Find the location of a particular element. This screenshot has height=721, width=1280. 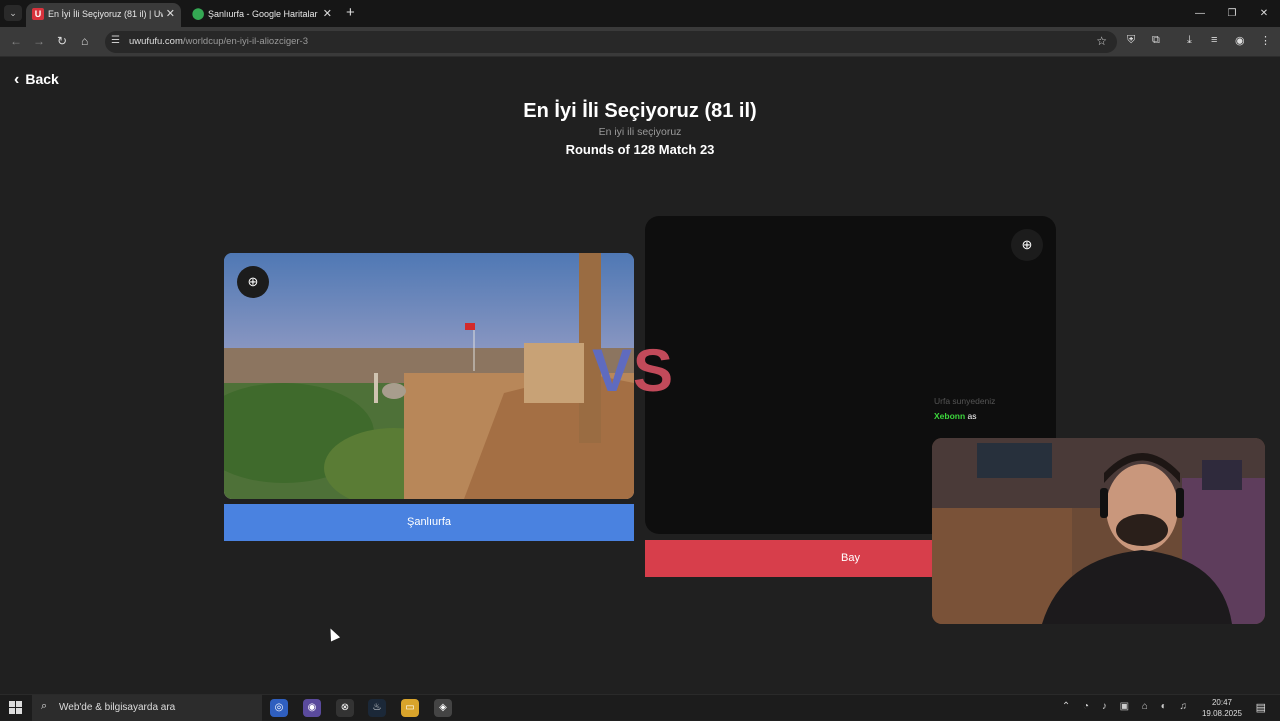

profile-avatar-icon: ◉ is located at coordinates (1240, 40).